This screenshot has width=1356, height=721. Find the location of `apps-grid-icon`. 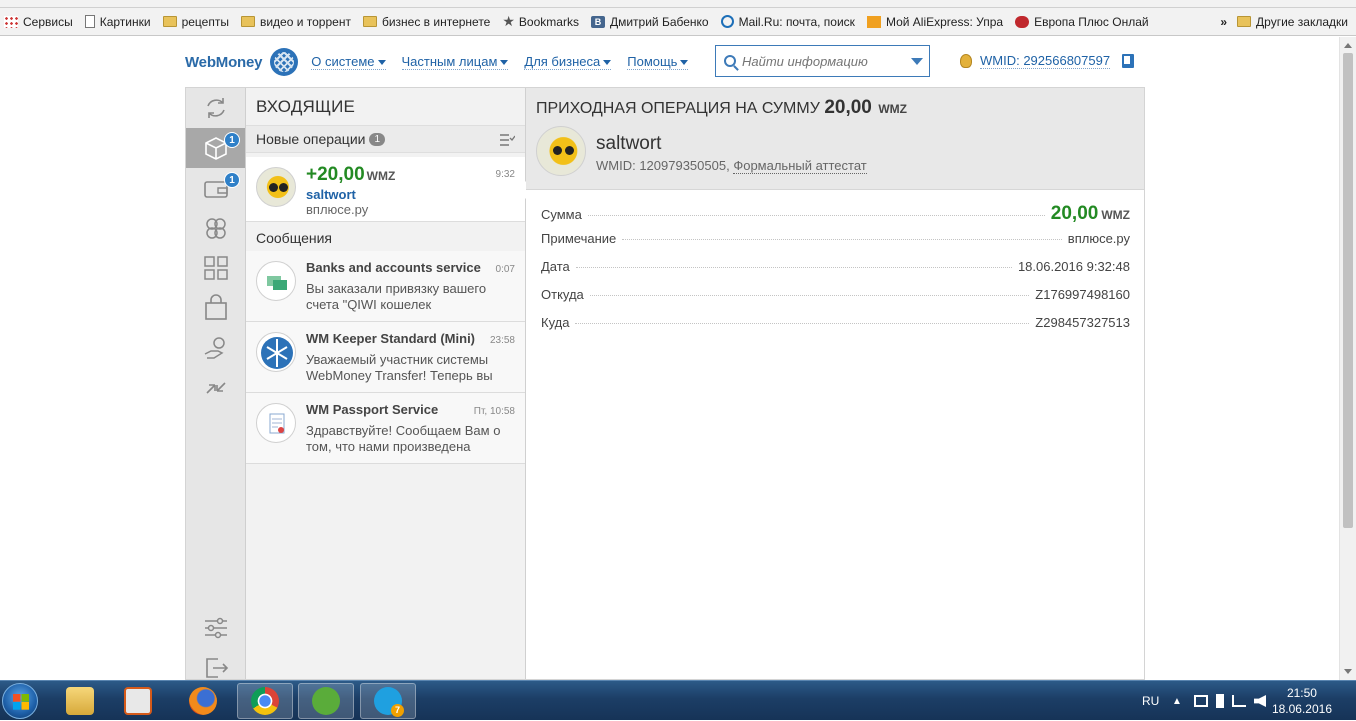

apps-grid-icon is located at coordinates (11, 21).